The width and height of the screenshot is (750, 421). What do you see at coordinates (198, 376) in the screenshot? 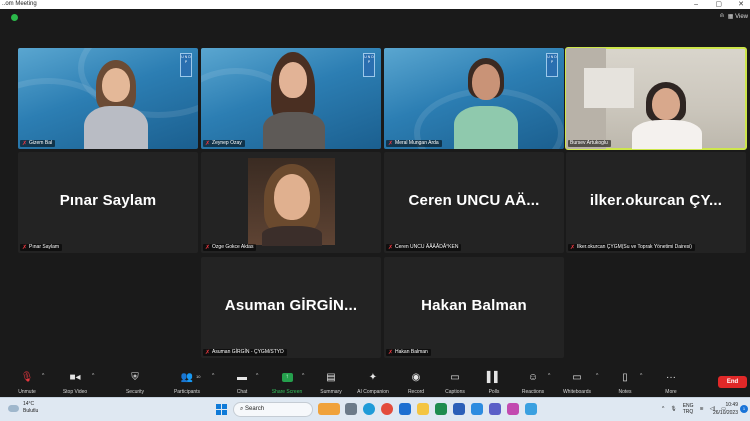
I see `participants-count: 10` at bounding box center [198, 376].